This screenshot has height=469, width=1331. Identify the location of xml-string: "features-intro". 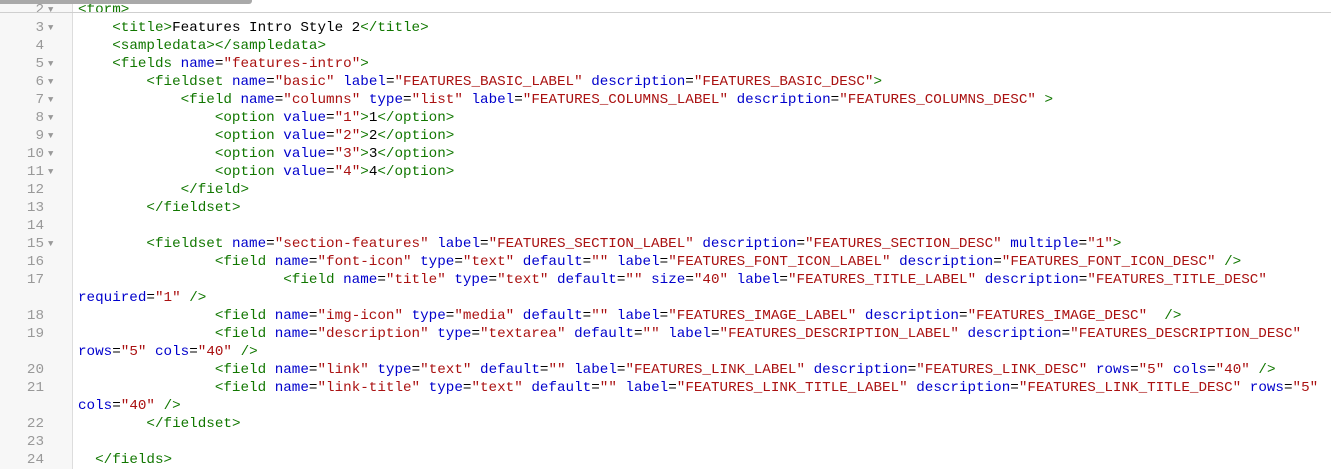
(292, 64).